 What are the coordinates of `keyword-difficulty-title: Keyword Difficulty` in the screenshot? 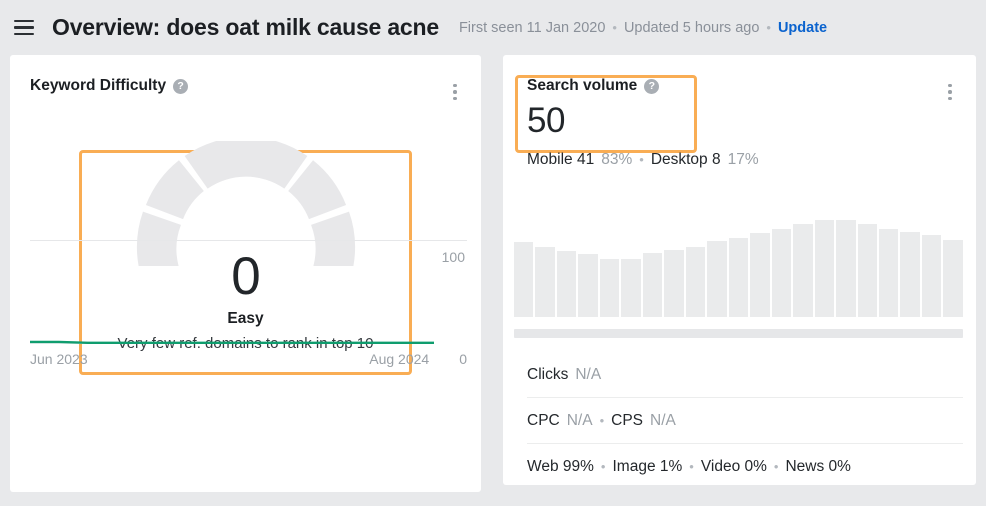 It's located at (98, 85).